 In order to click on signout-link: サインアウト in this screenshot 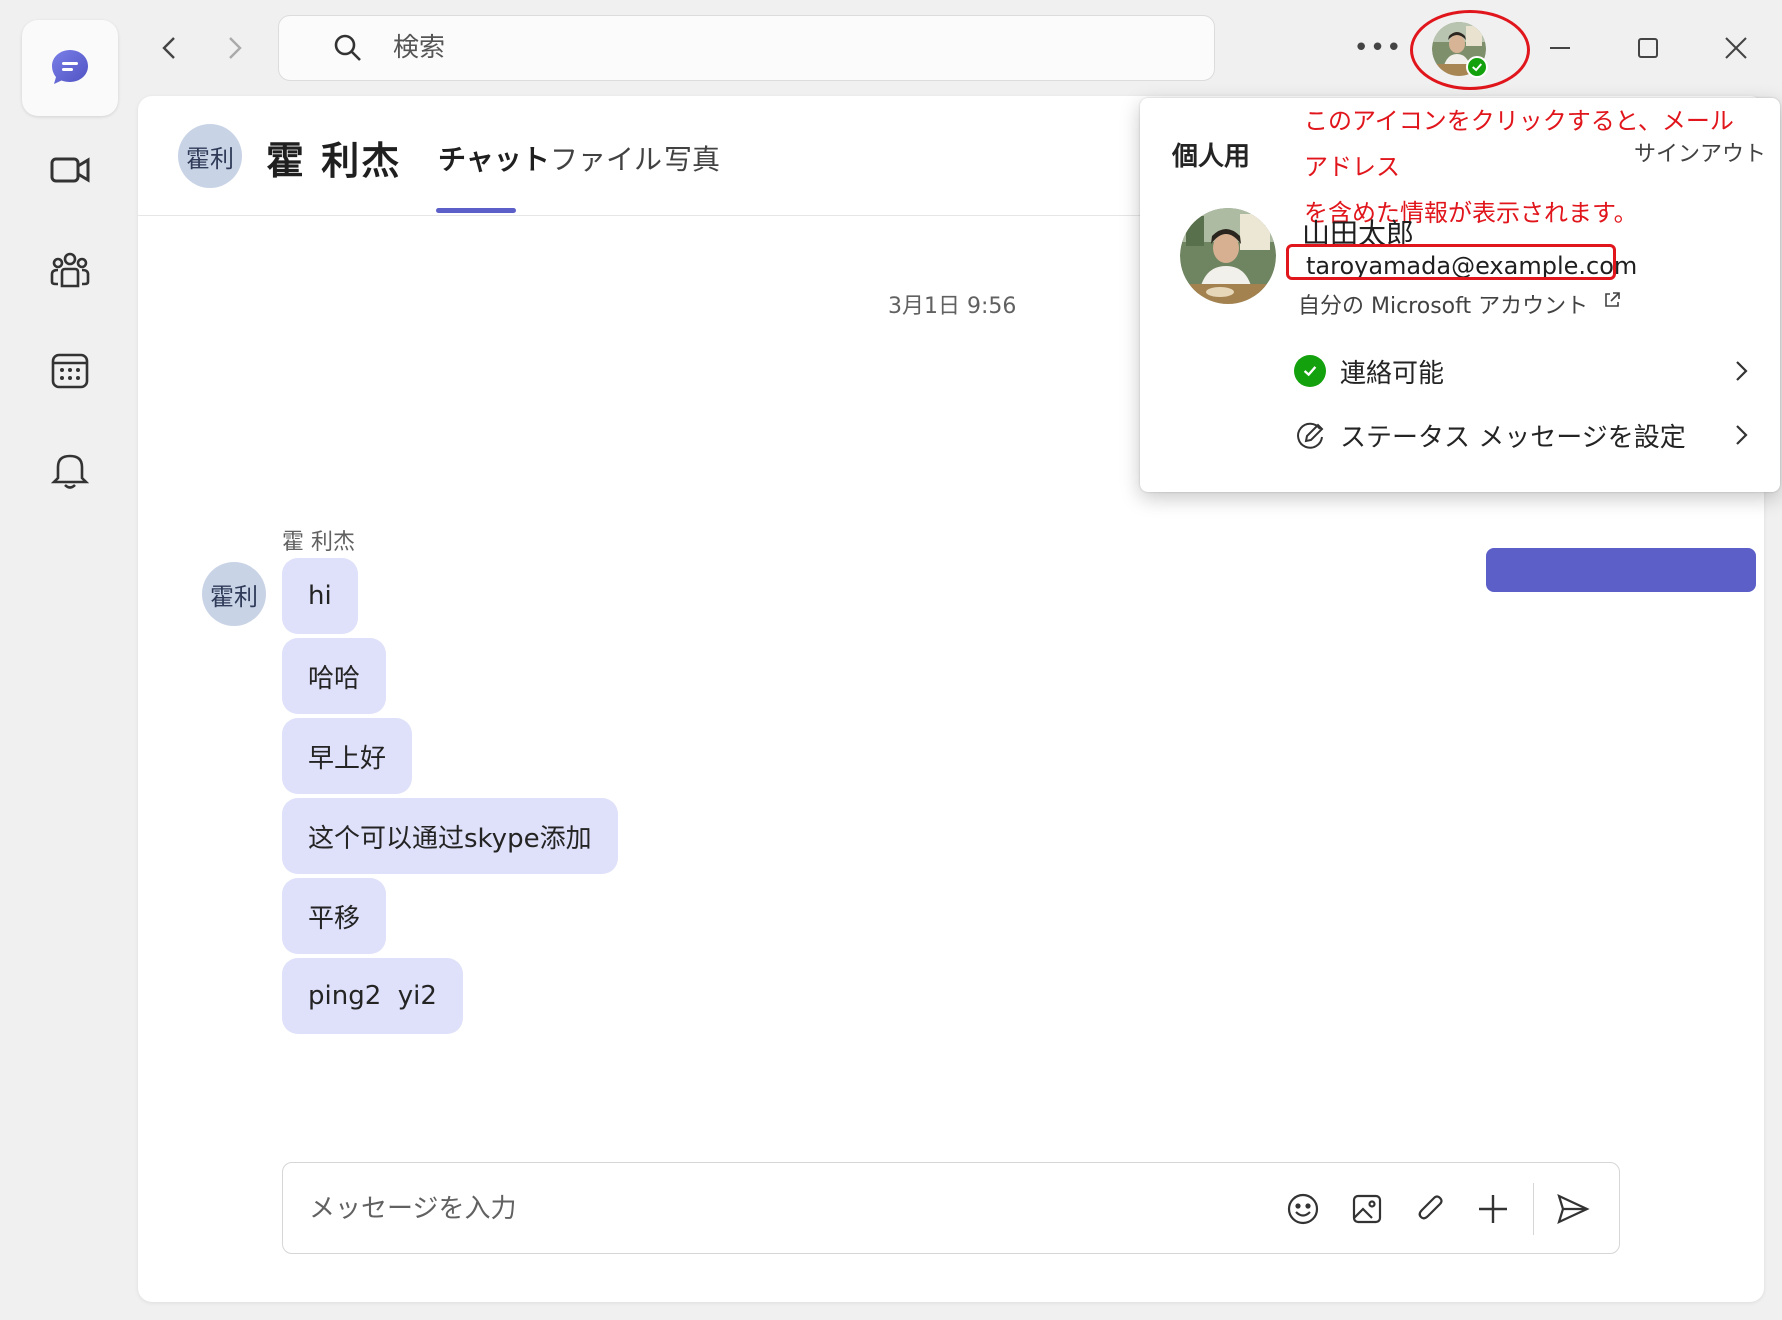, I will do `click(1700, 152)`.